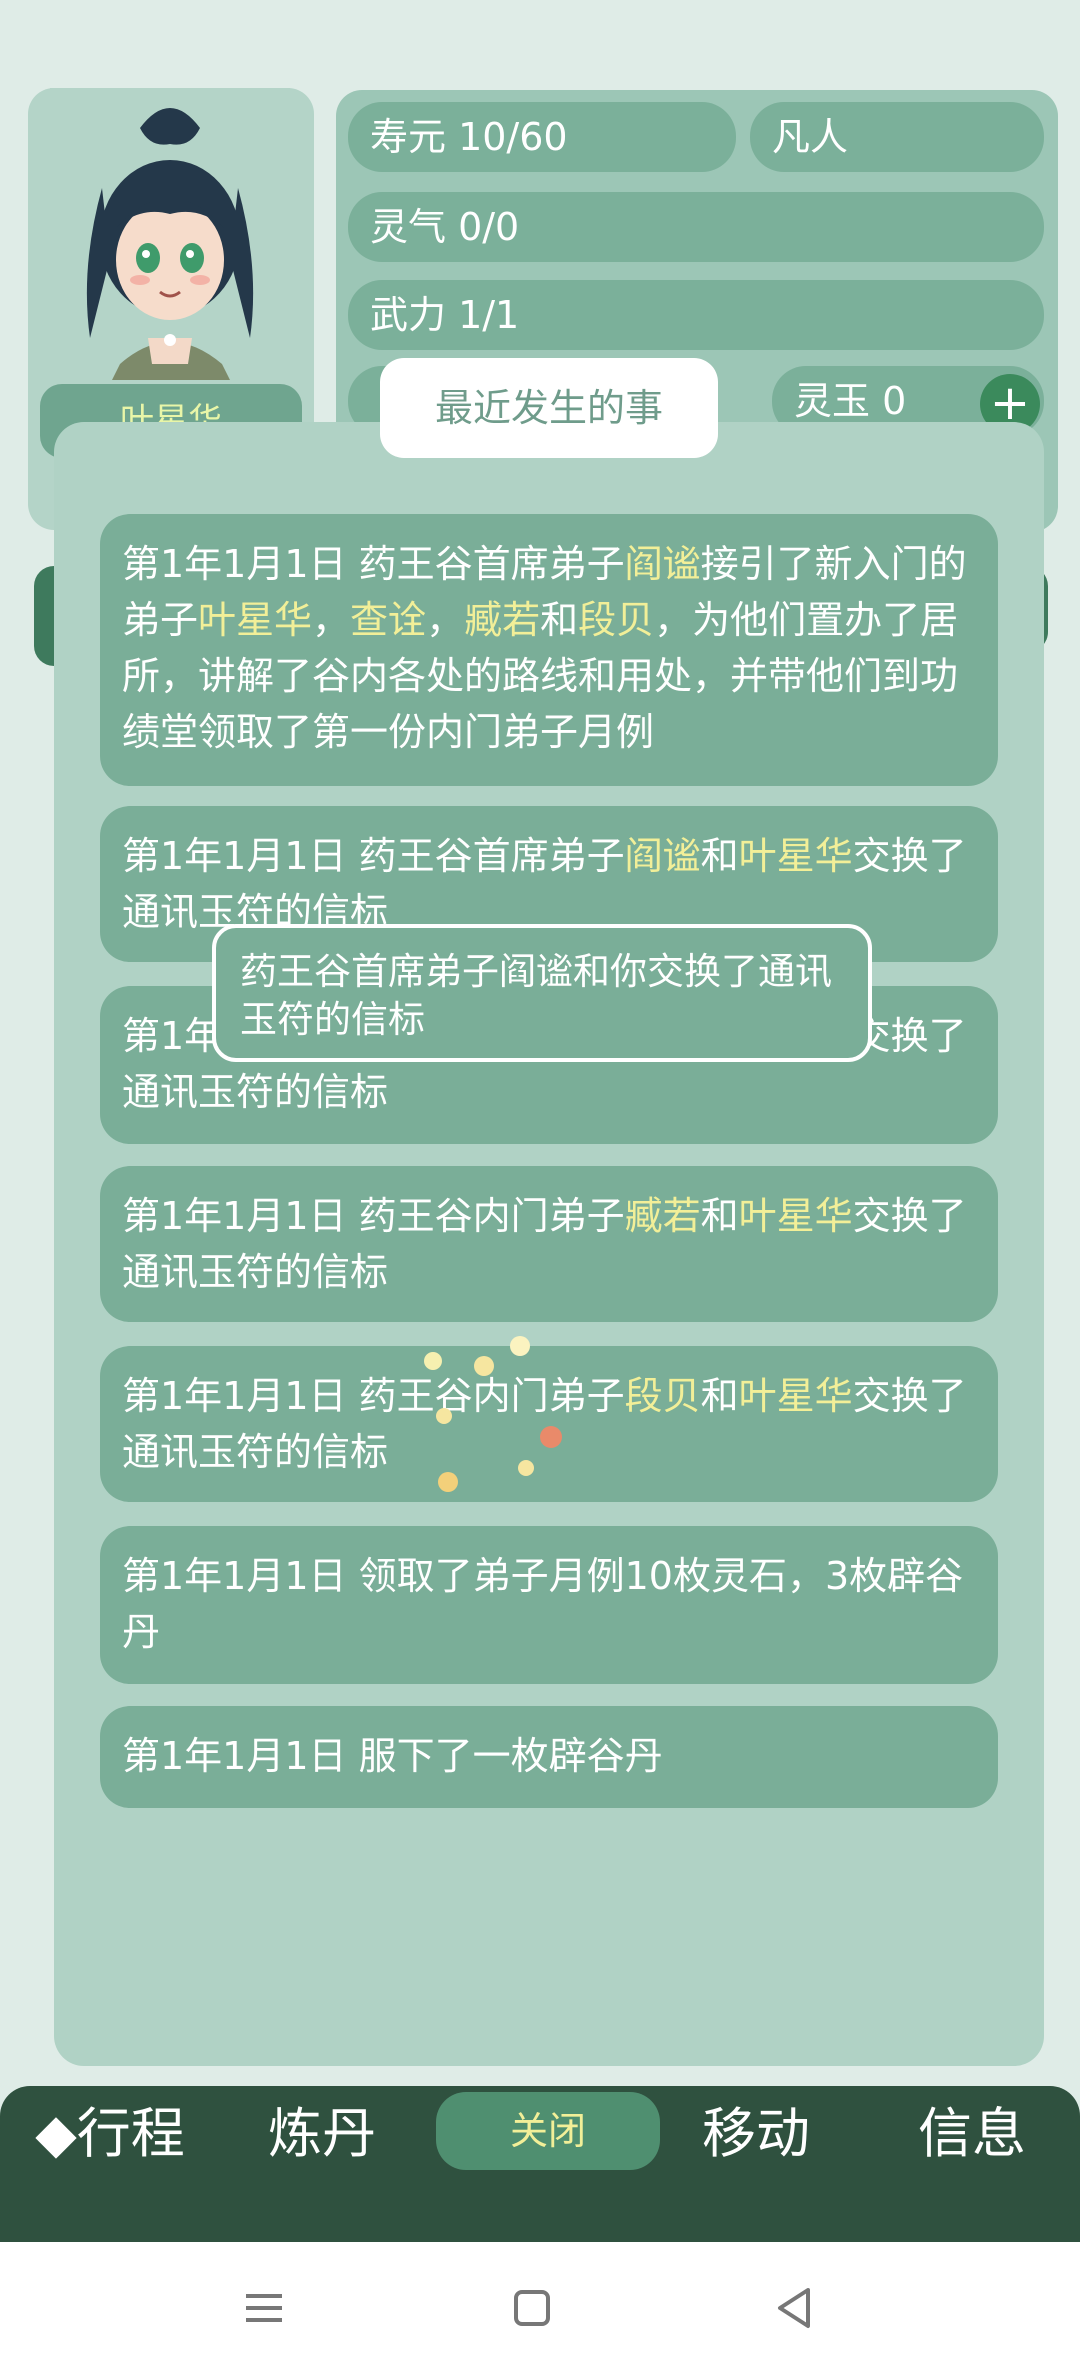  I want to click on menu-icon, so click(264, 2308).